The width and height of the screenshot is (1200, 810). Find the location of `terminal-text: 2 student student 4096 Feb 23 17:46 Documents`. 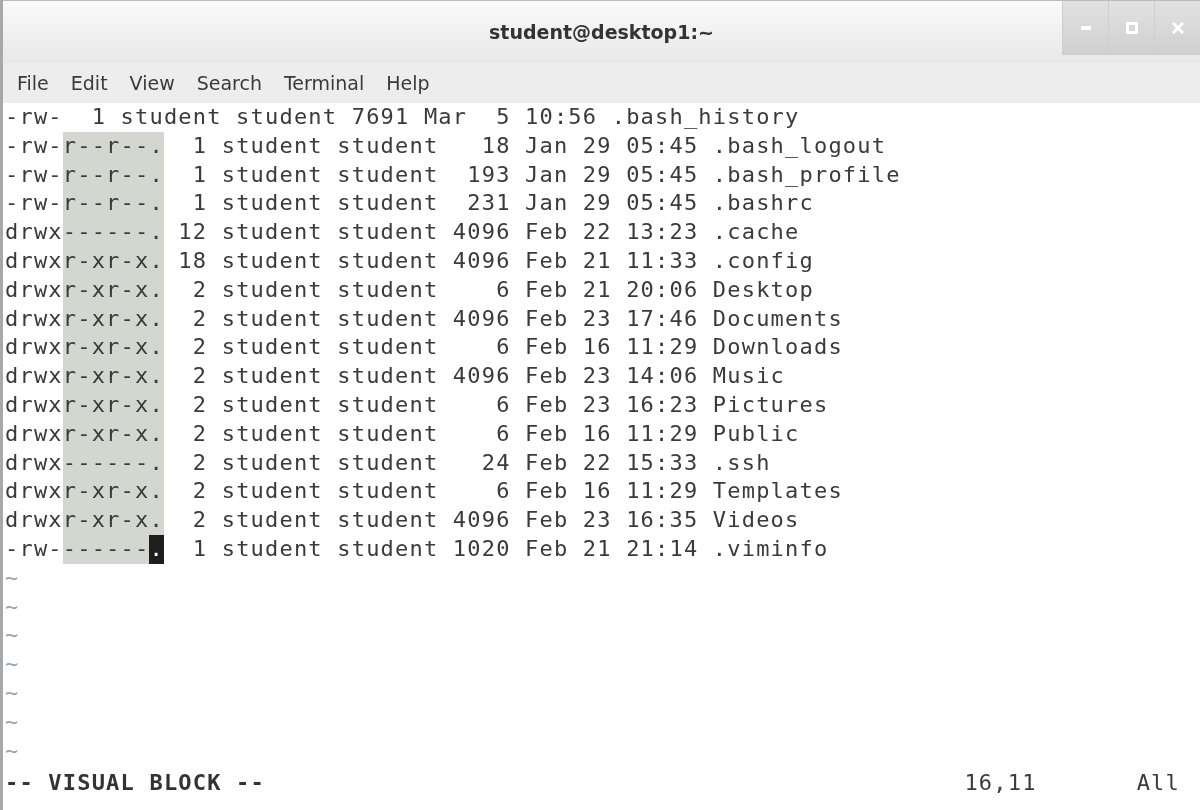

terminal-text: 2 student student 4096 Feb 23 17:46 Documents is located at coordinates (517, 318).